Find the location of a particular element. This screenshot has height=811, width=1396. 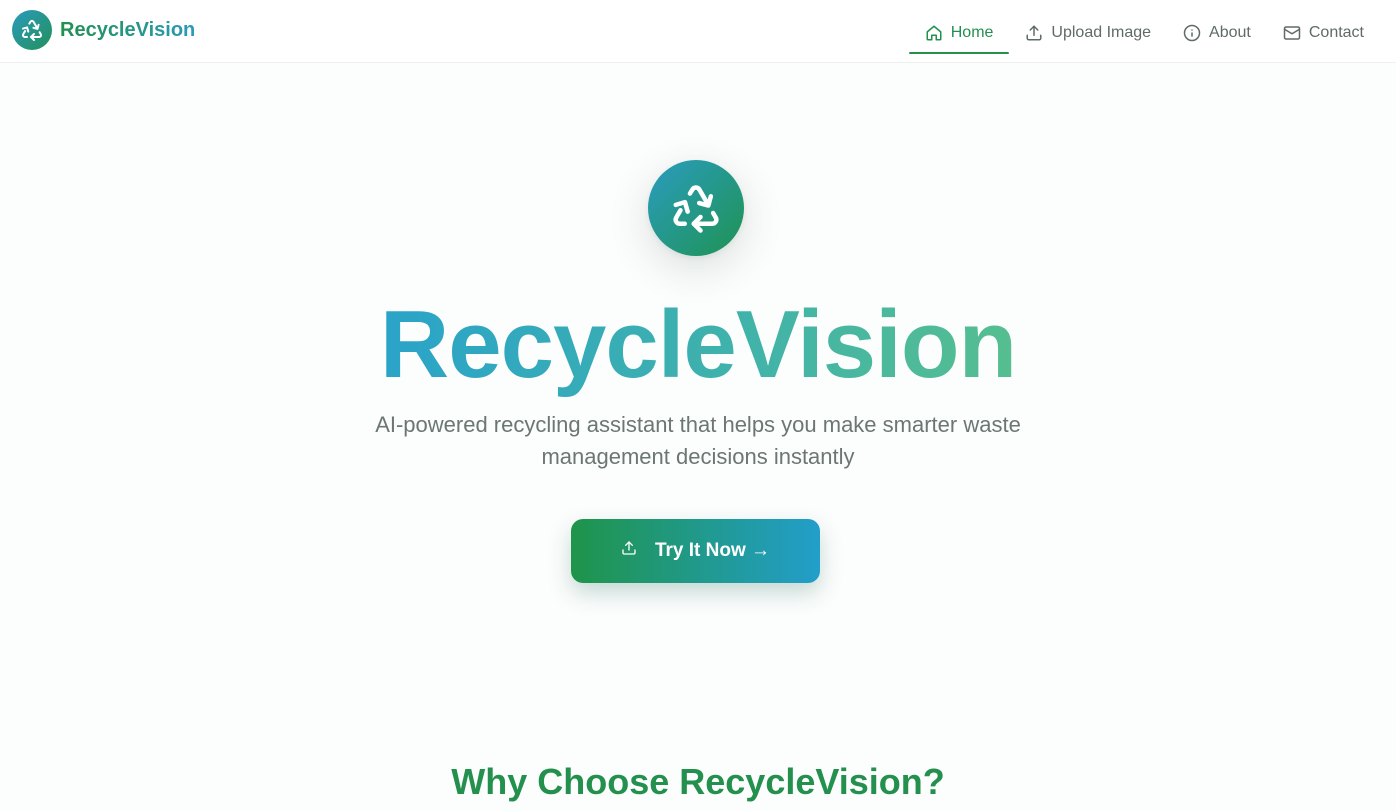

nav-item-upload-image: Upload Image is located at coordinates (1088, 33).